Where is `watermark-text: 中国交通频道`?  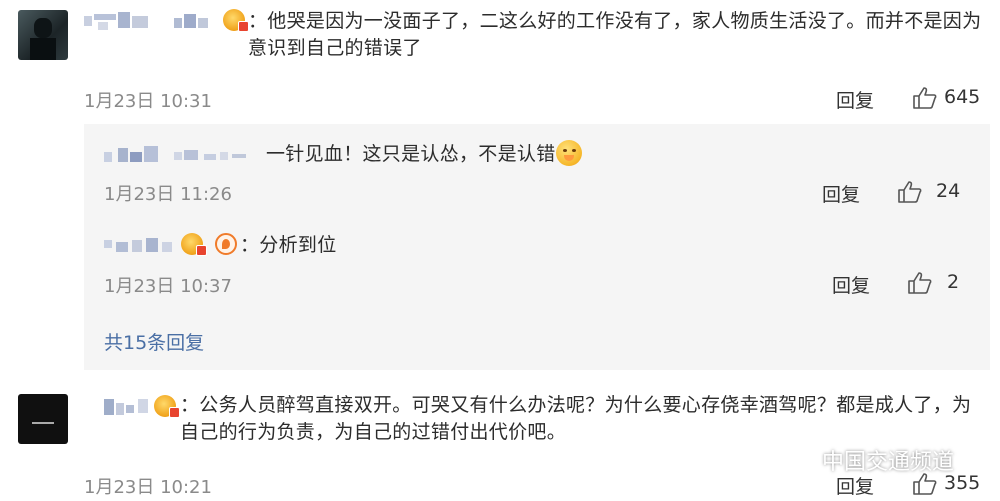
watermark-text: 中国交通频道 is located at coordinates (888, 462).